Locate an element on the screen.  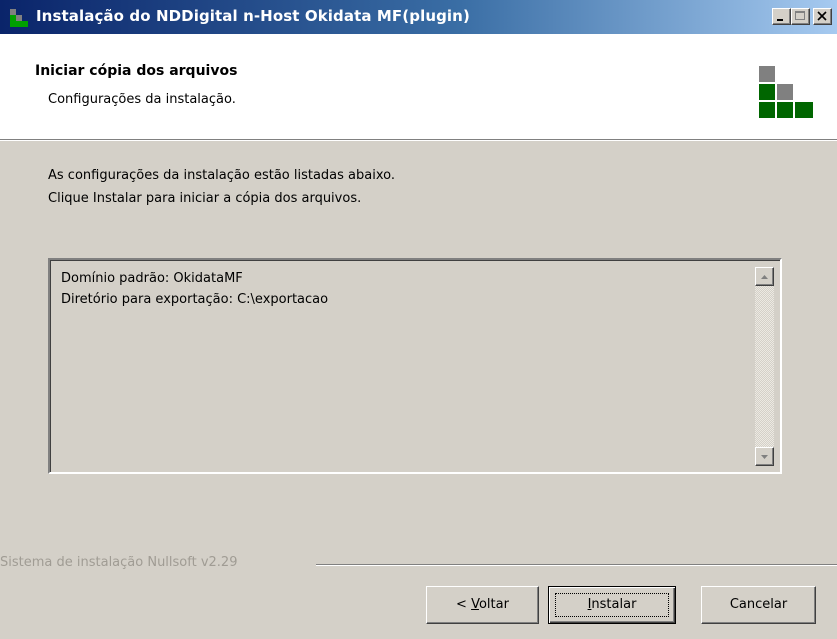
maximize-icon is located at coordinates (800, 15).